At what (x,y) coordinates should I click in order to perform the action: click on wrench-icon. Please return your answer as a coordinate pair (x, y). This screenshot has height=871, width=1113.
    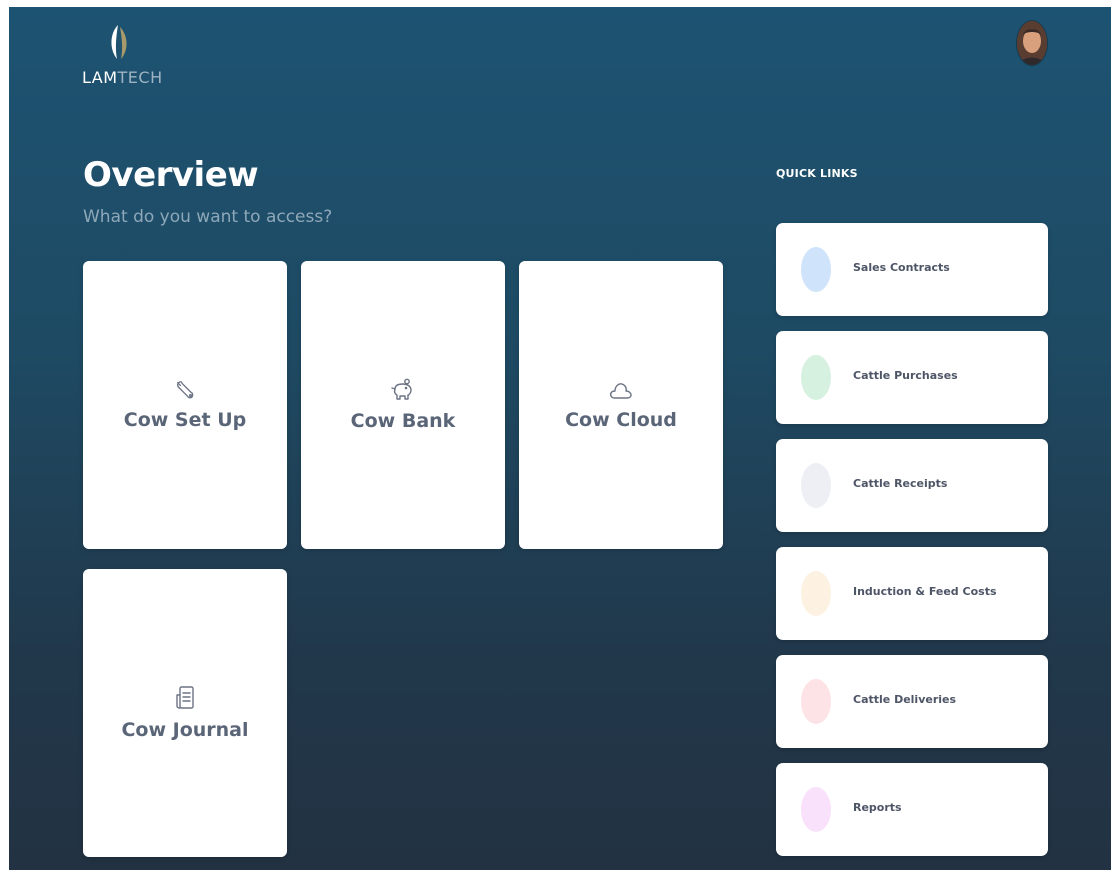
    Looking at the image, I should click on (185, 390).